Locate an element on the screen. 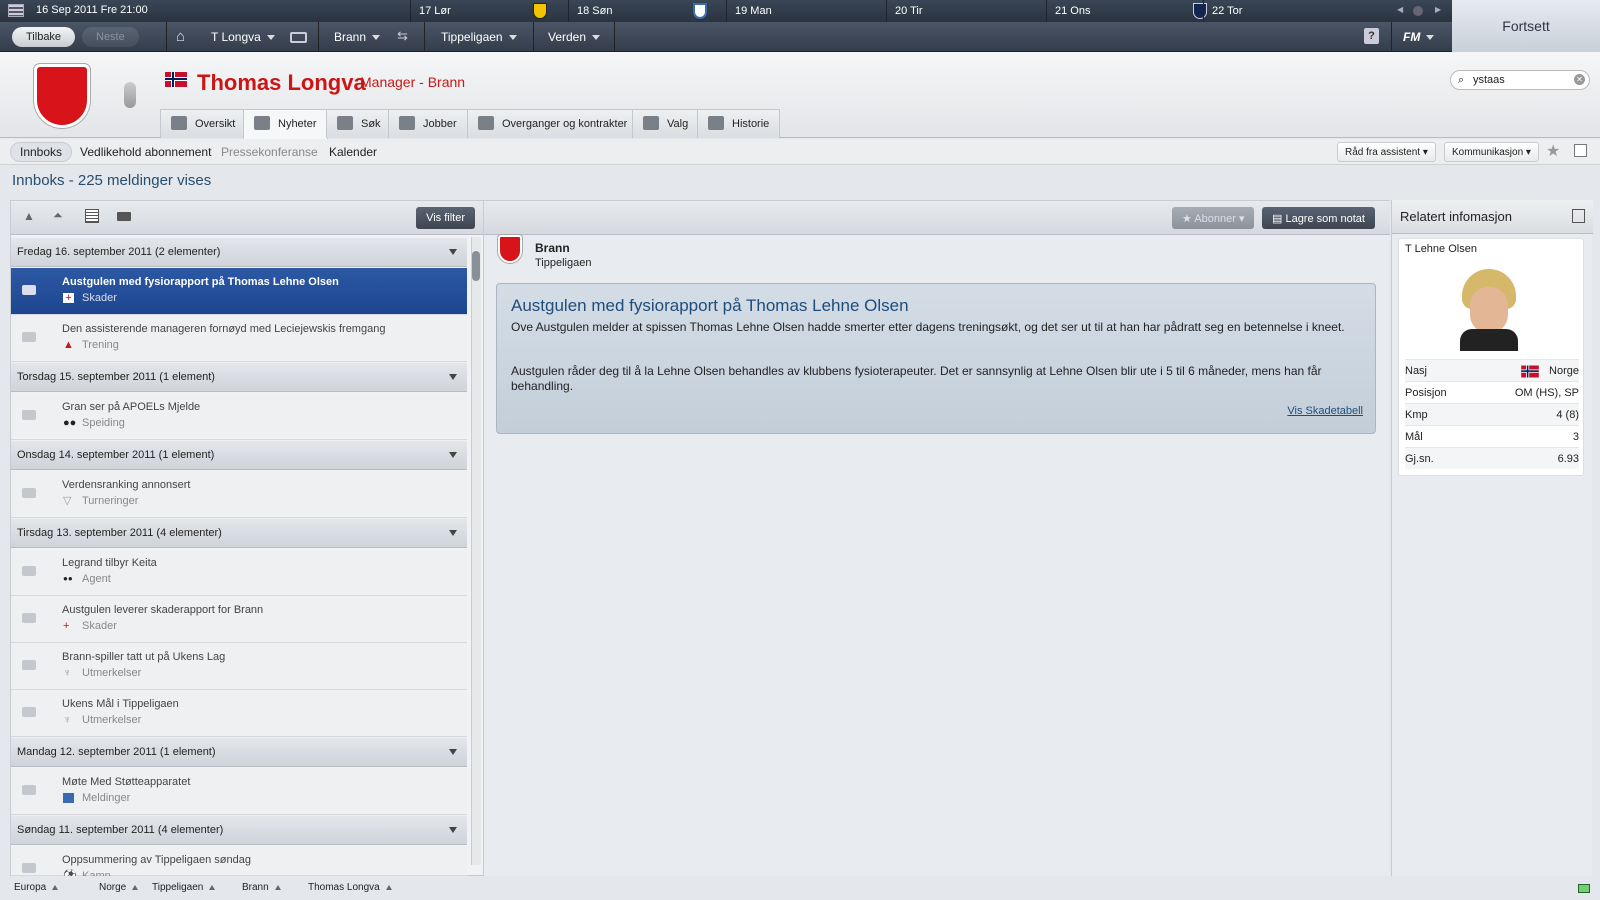 The image size is (1600, 900). search-input: ⌕ ystaas ✕ is located at coordinates (1520, 80).